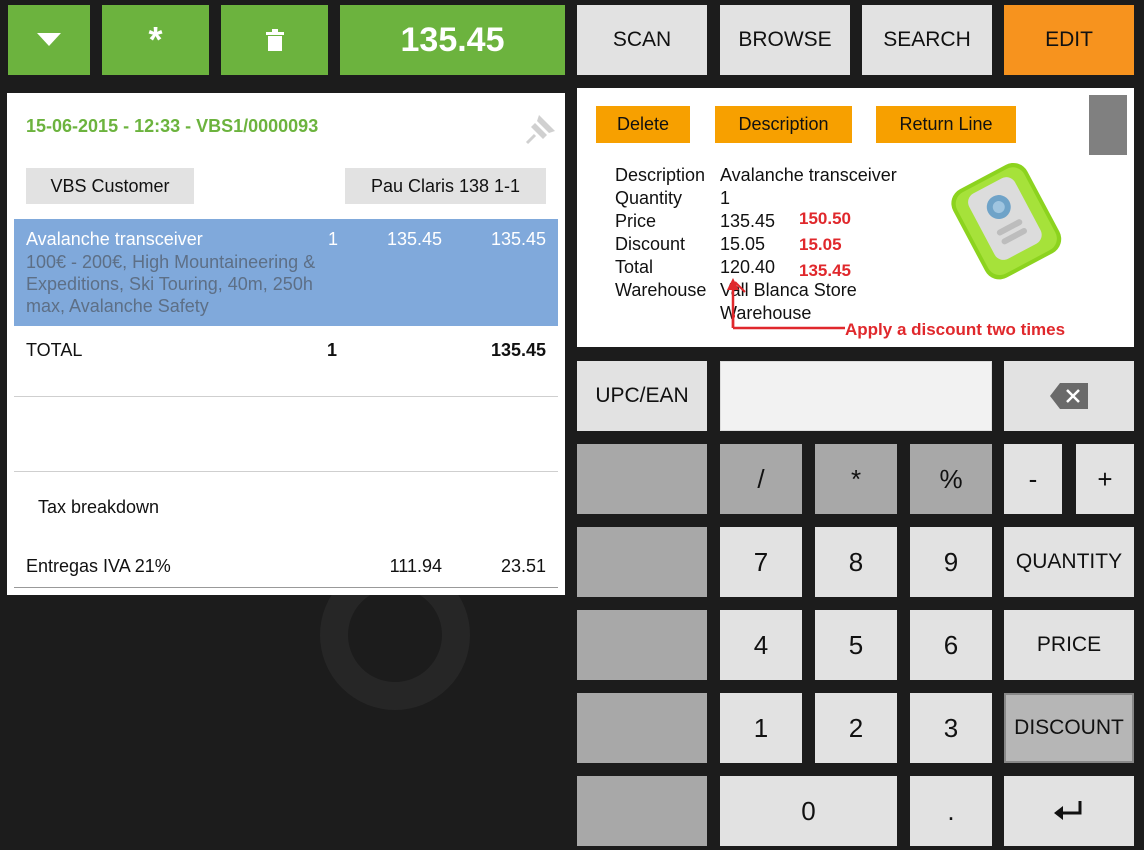  What do you see at coordinates (1108, 125) in the screenshot?
I see `scrollbar-thumb` at bounding box center [1108, 125].